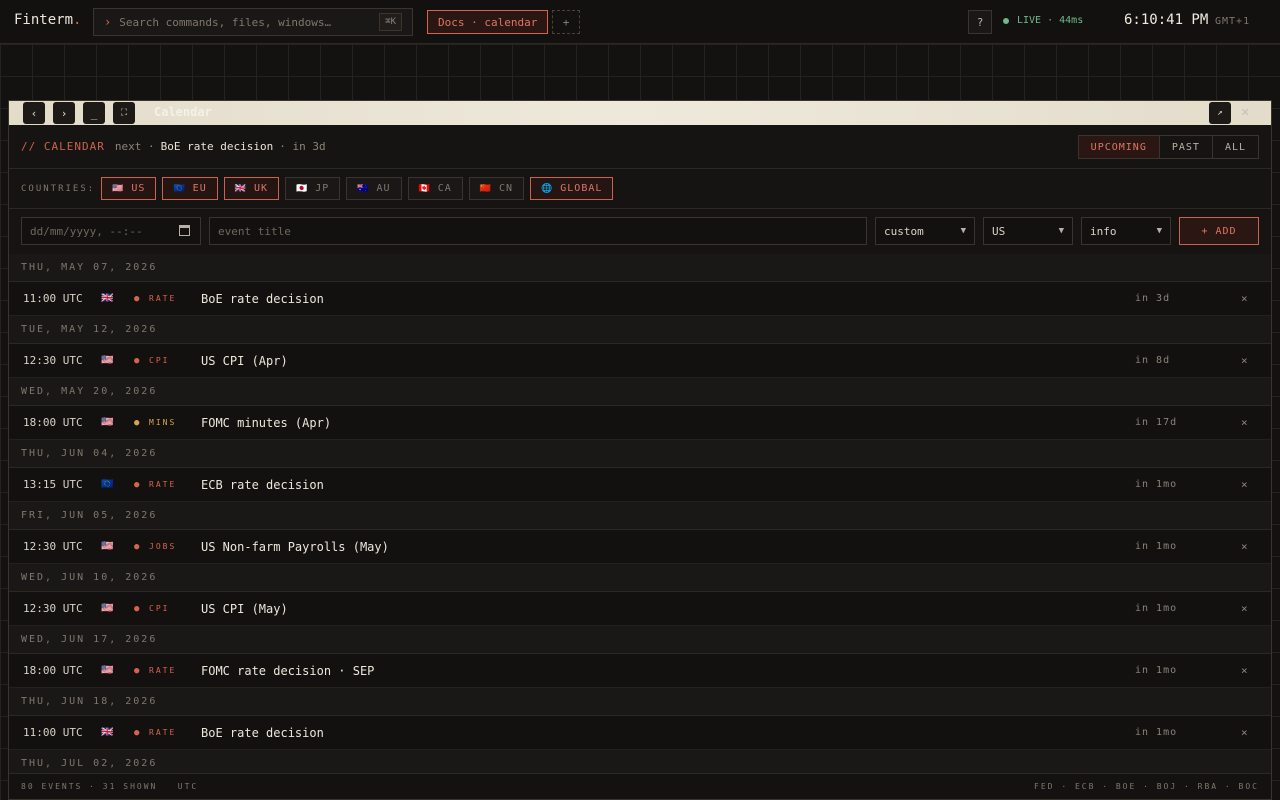  Describe the element at coordinates (184, 230) in the screenshot. I see `calendar-picker-icon` at that location.